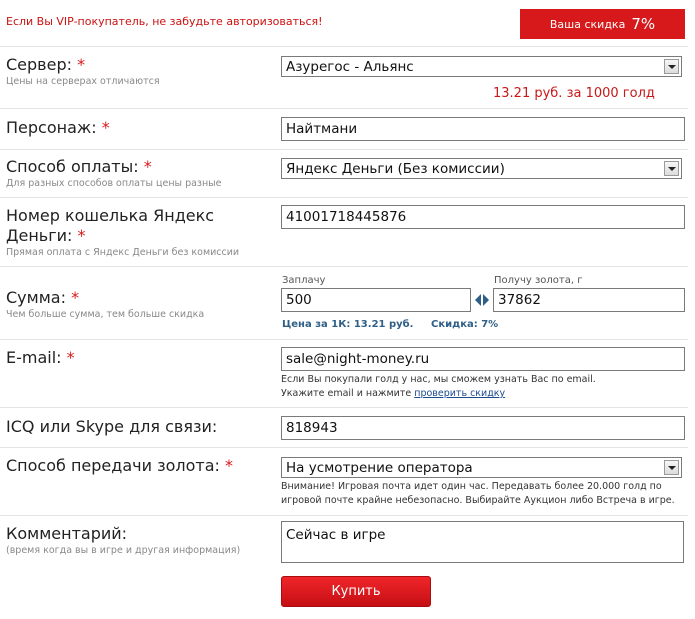  What do you see at coordinates (481, 66) in the screenshot?
I see `server-select: Азурегос - Альянс` at bounding box center [481, 66].